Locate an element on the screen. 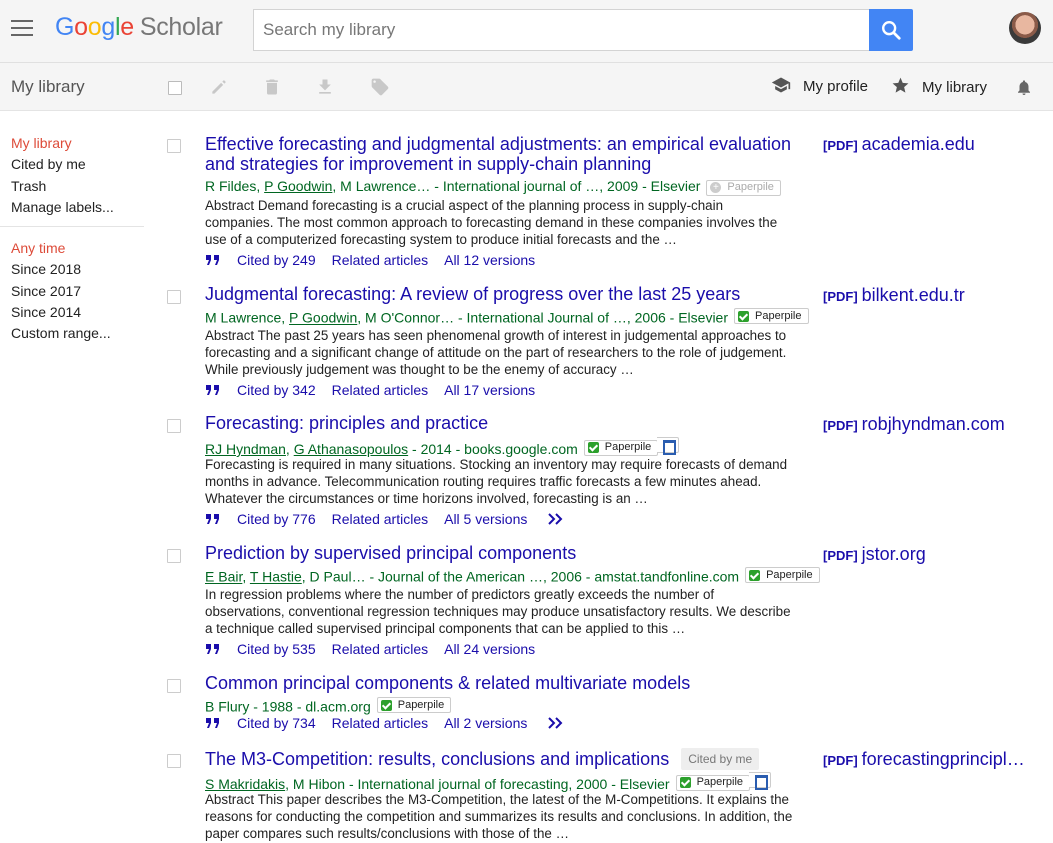  star-icon is located at coordinates (900, 85).